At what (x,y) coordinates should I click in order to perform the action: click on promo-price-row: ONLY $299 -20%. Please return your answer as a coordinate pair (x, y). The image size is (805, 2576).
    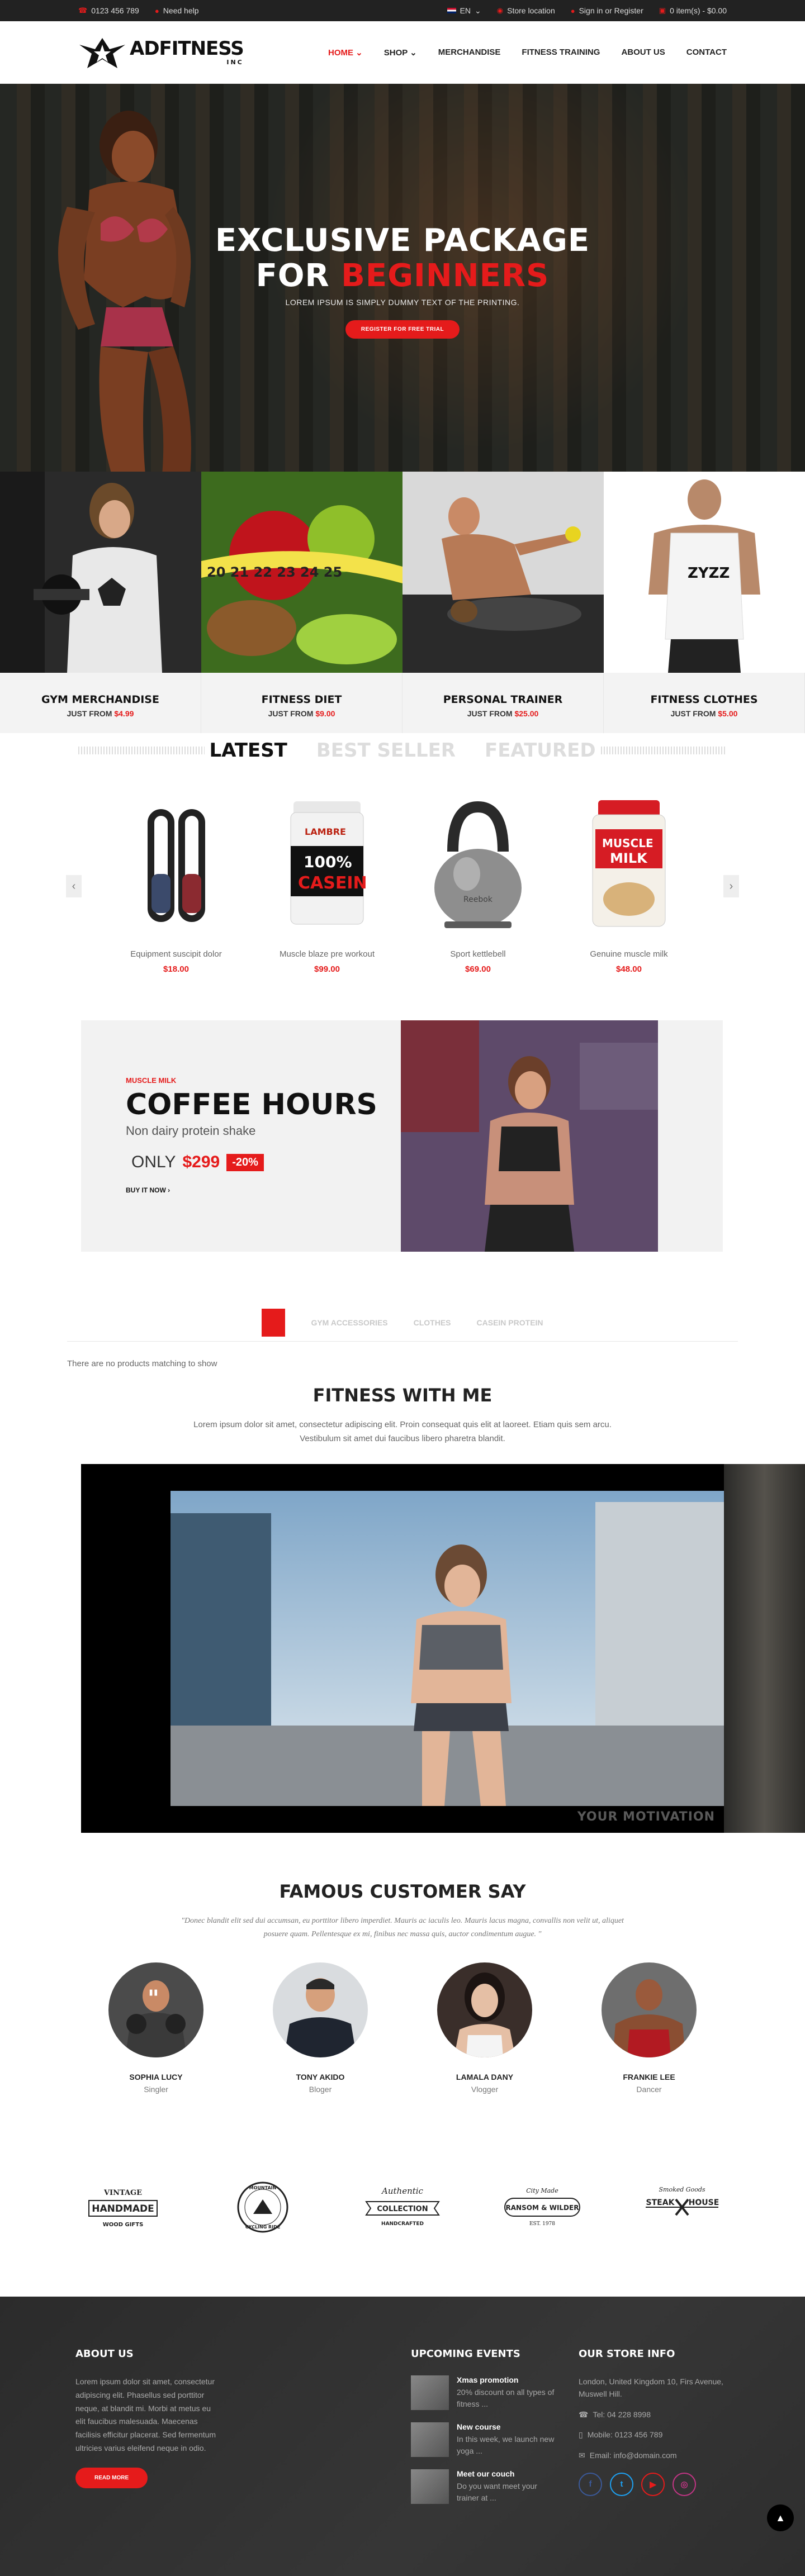
    Looking at the image, I should click on (251, 1163).